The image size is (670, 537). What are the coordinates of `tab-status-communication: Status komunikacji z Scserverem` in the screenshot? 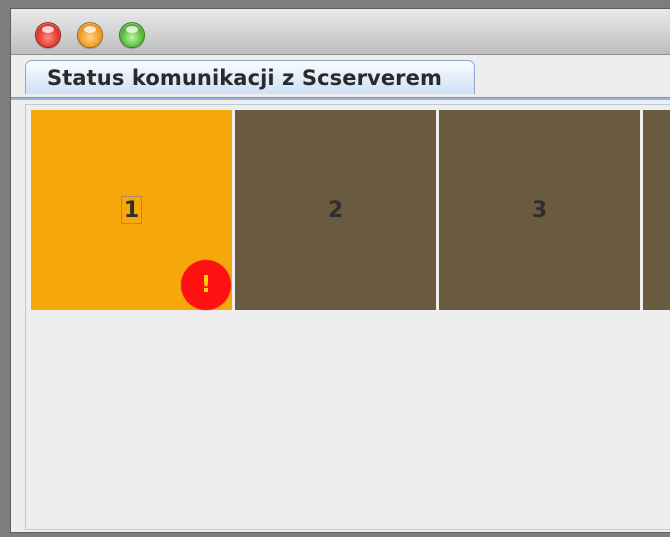 It's located at (250, 77).